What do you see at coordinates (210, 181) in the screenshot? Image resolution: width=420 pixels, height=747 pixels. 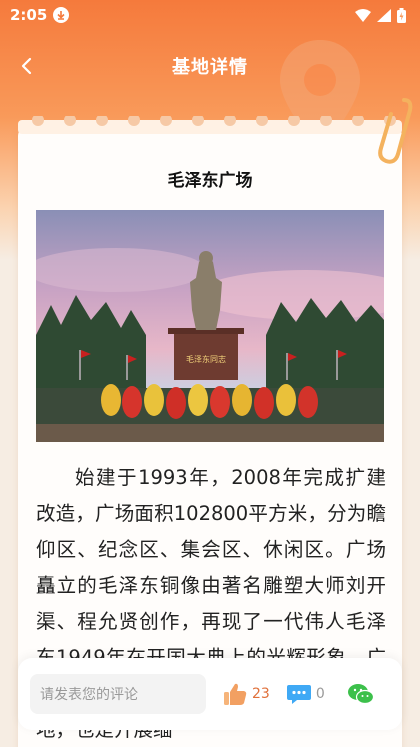 I see `place-title: 毛泽东广场` at bounding box center [210, 181].